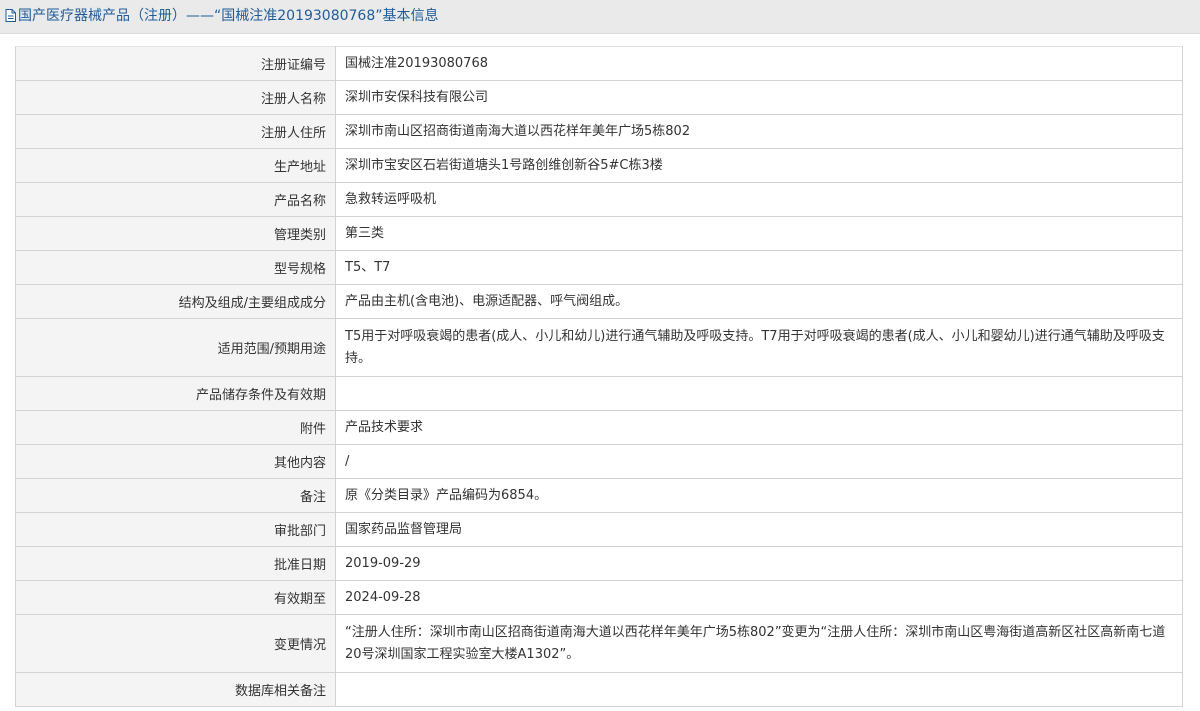 The width and height of the screenshot is (1200, 711). I want to click on table-row: 其他内容 /, so click(599, 461).